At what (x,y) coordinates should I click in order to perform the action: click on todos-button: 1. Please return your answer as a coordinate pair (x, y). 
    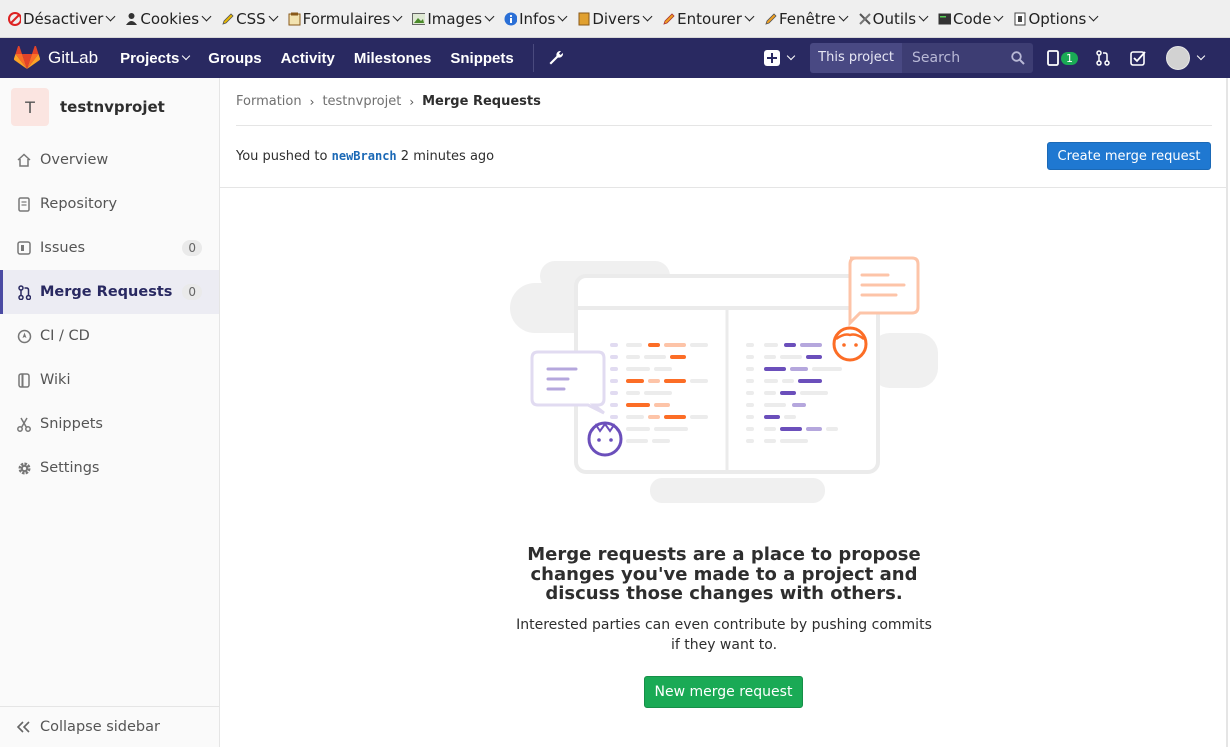
    Looking at the image, I should click on (1062, 58).